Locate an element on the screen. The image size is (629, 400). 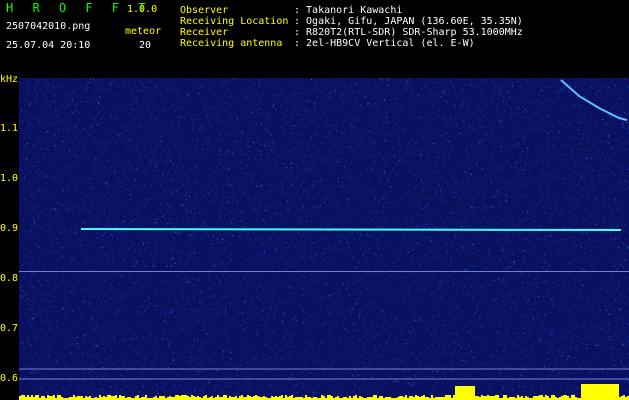
antenna-value: : 2el-HB9CV Vertical (el. E-W) is located at coordinates (384, 43).